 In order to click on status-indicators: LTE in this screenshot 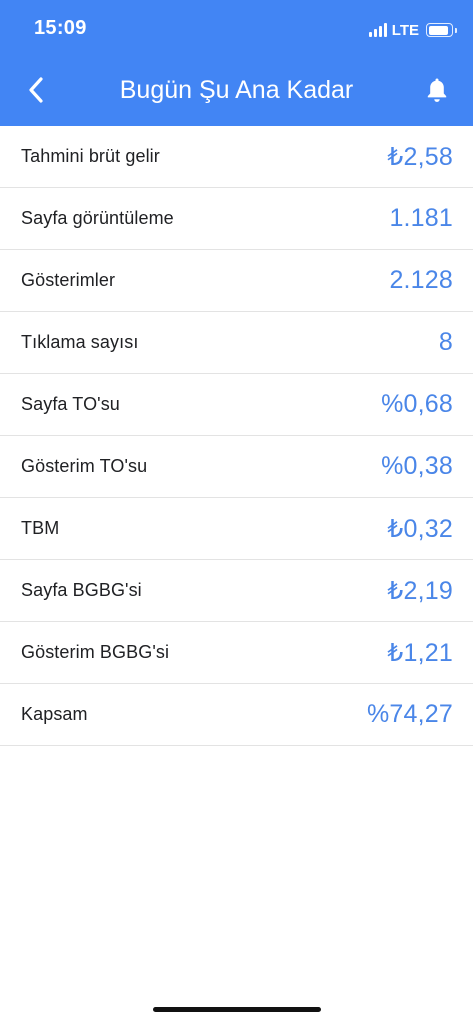, I will do `click(412, 30)`.